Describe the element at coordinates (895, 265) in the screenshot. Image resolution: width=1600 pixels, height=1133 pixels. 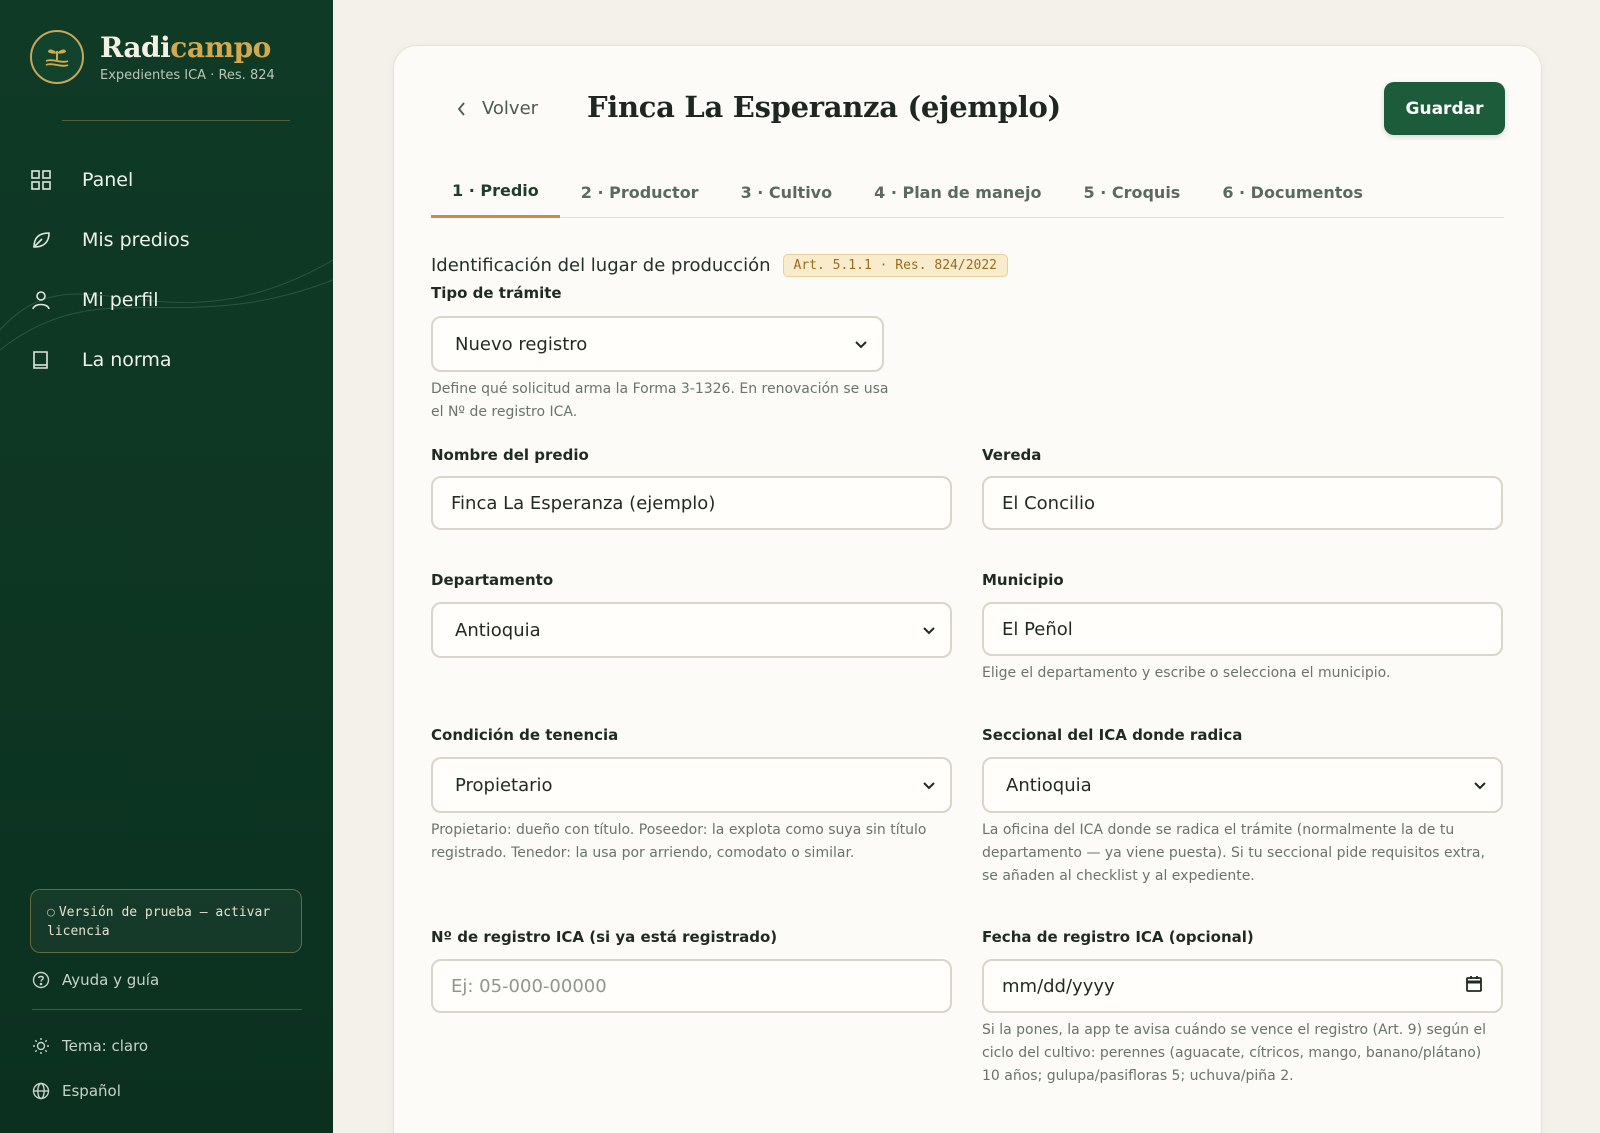
I see `norm-reference-badge: Art. 5.1.1 · Res. 824/2022` at that location.